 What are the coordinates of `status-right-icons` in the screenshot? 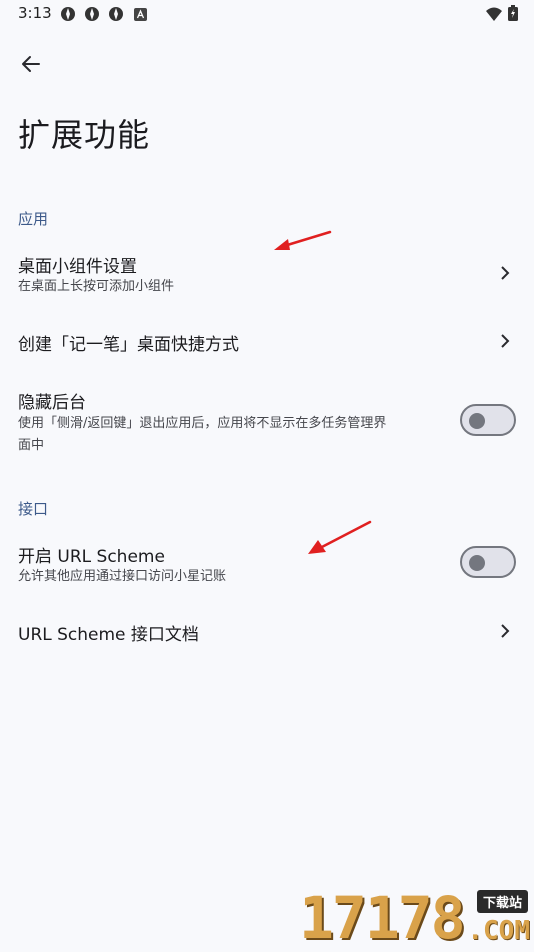 It's located at (502, 15).